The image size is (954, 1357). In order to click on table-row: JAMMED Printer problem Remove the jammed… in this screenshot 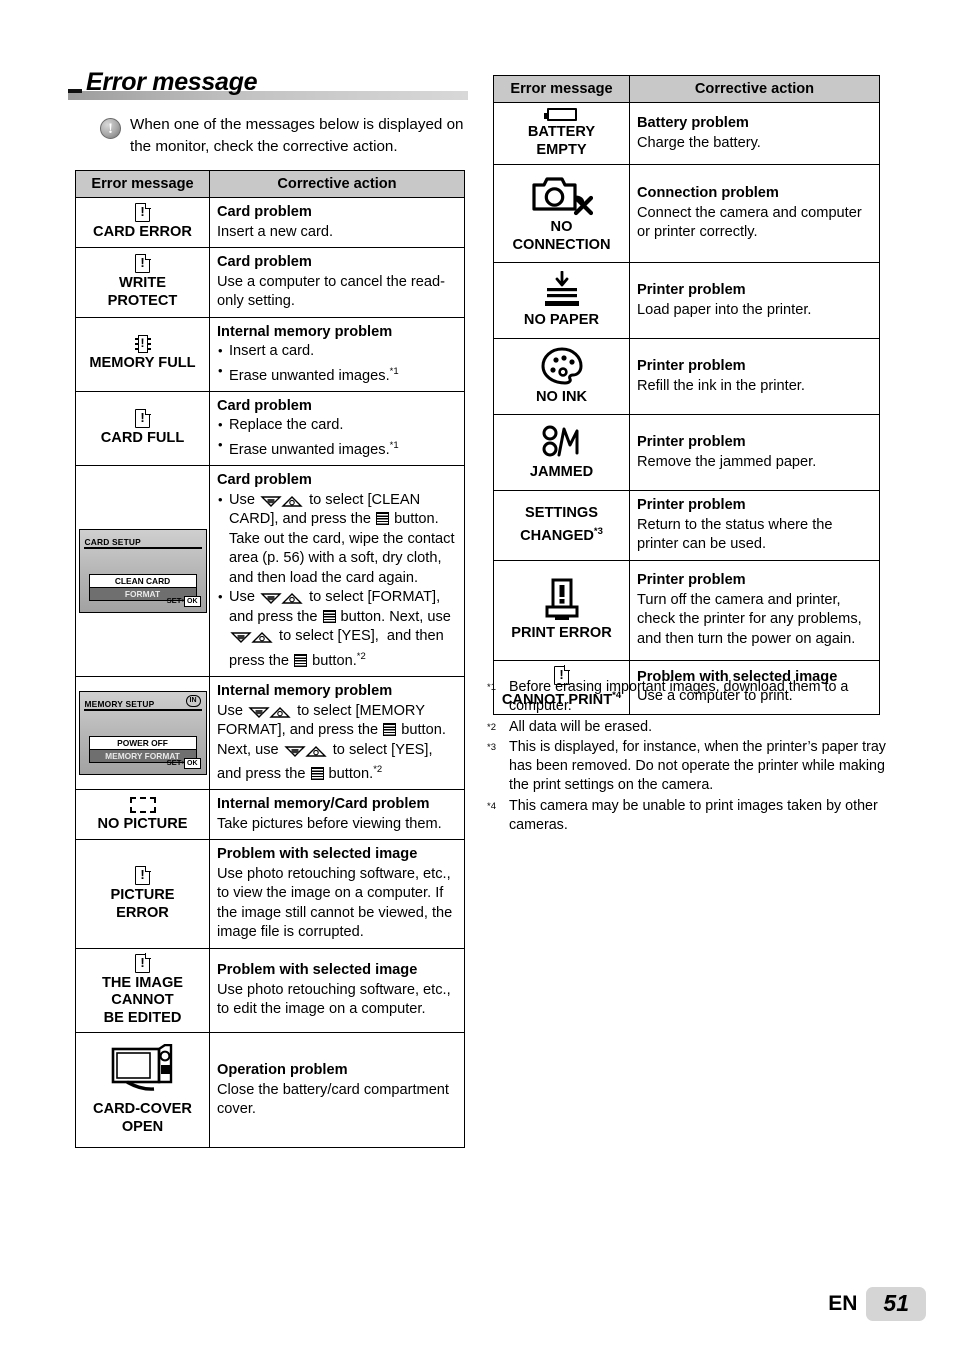, I will do `click(686, 452)`.